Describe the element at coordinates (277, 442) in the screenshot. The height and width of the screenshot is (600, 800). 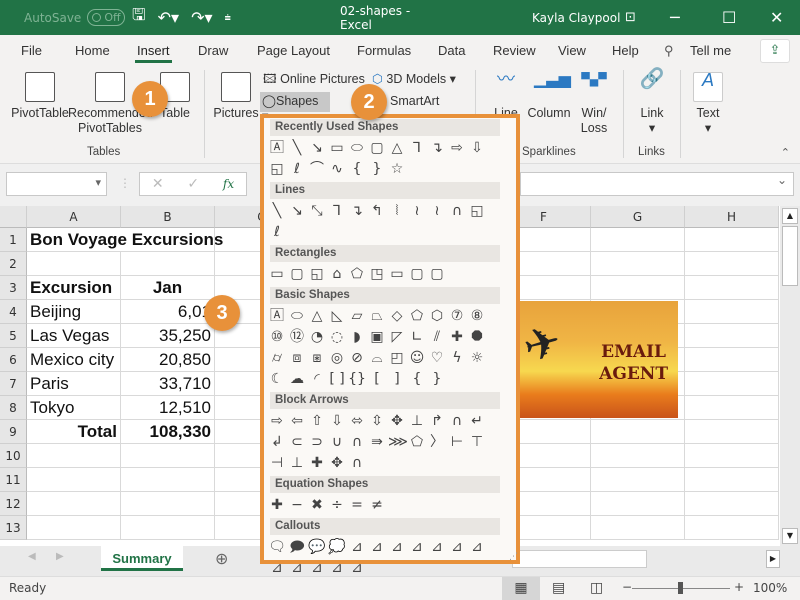
I see `shape-option: ↲` at that location.